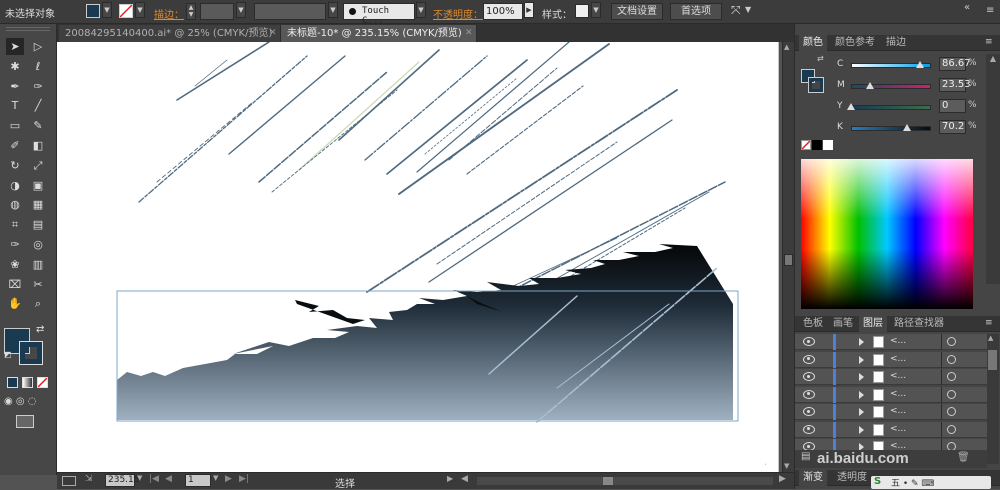 The height and width of the screenshot is (490, 1000). What do you see at coordinates (748, 9) in the screenshot?
I see `arrange-dropdown-icon: ▼` at bounding box center [748, 9].